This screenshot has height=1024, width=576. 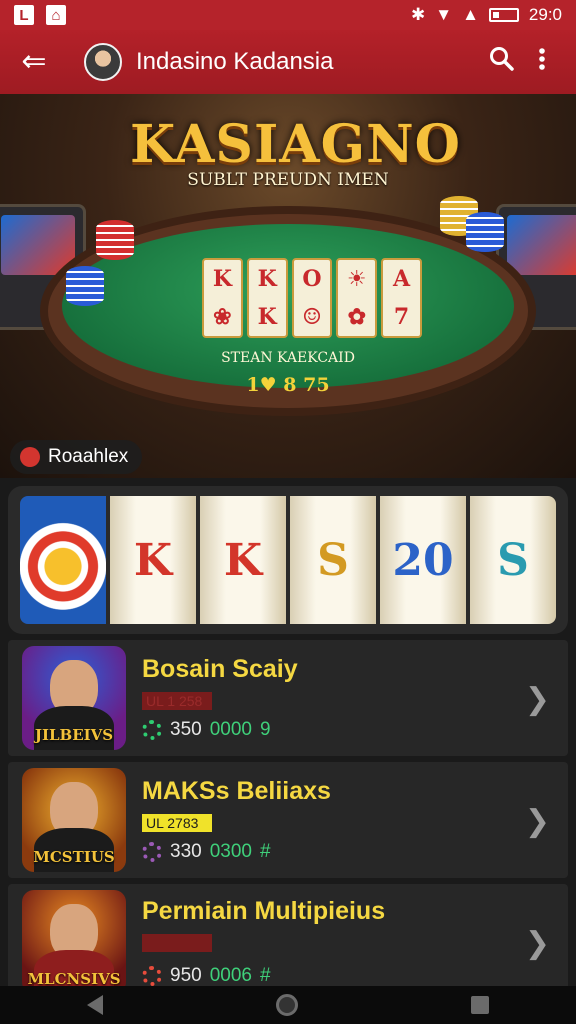 I want to click on battery-icon, so click(x=503, y=15).